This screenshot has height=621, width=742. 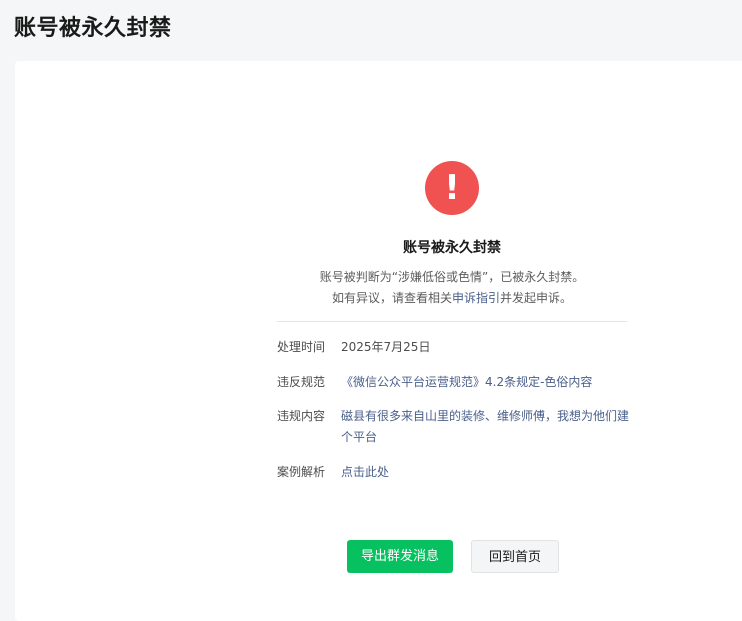 I want to click on detail-row-content: 违规内容 磁县有很多来自山里的装修、维修师傅，我想为他们建个平台, so click(x=457, y=427).